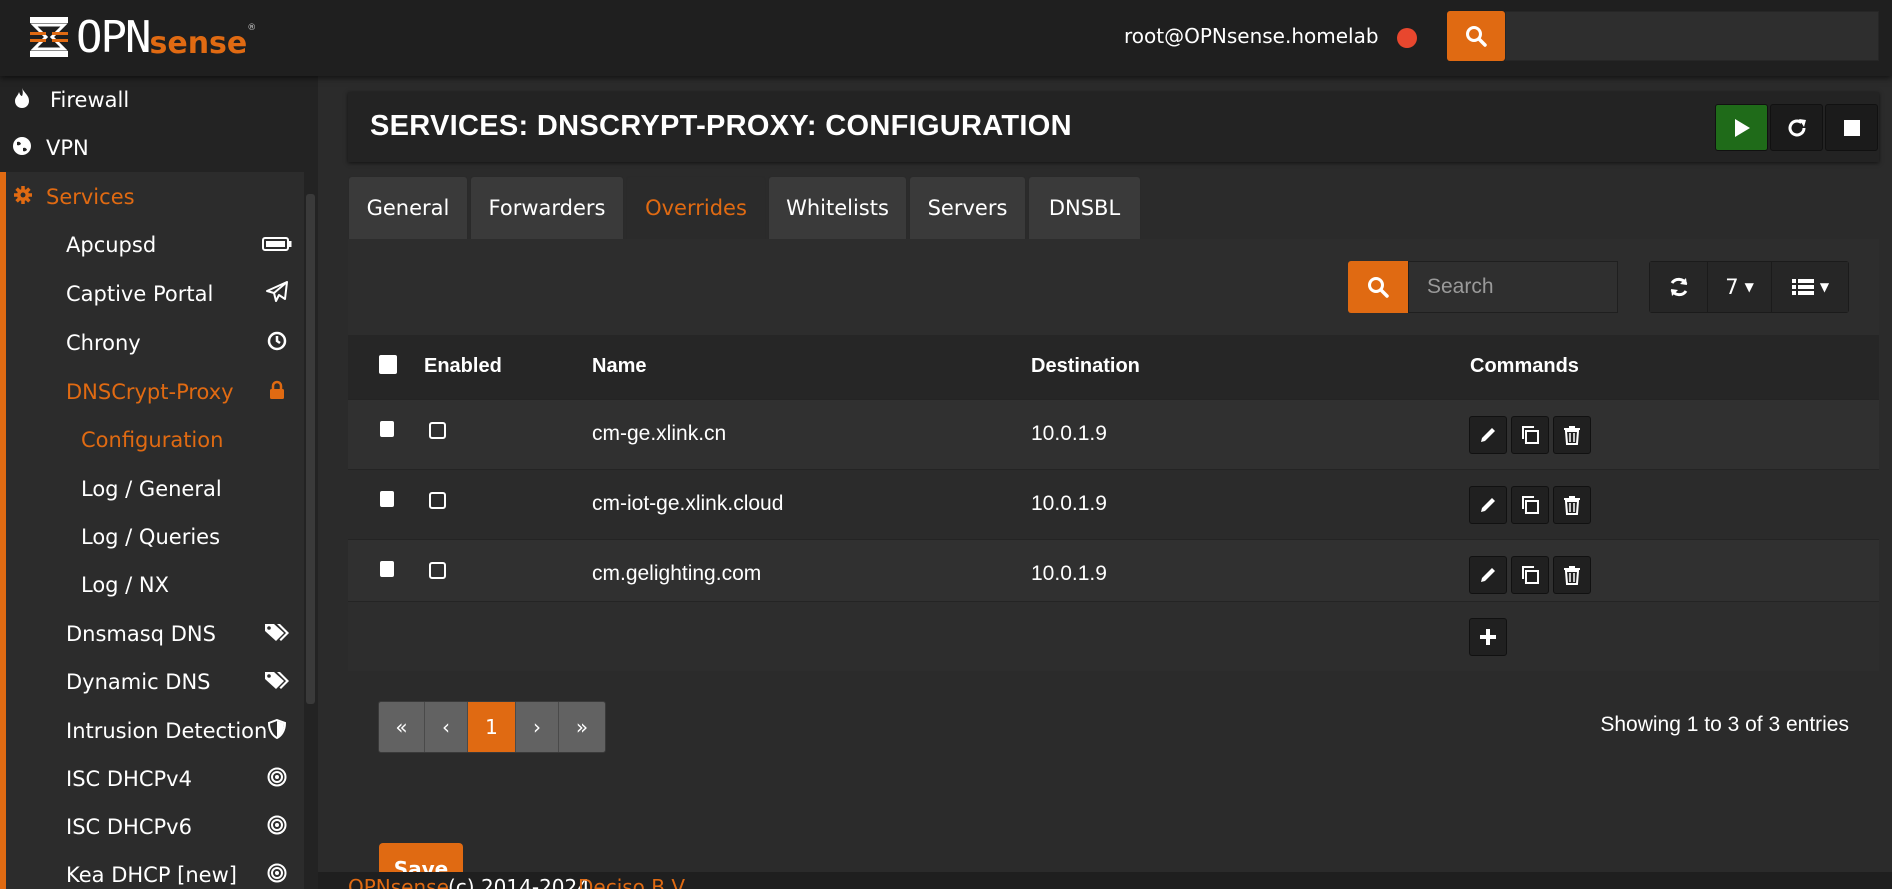 This screenshot has width=1892, height=889. What do you see at coordinates (310, 449) in the screenshot?
I see `sidebar-scrollbar` at bounding box center [310, 449].